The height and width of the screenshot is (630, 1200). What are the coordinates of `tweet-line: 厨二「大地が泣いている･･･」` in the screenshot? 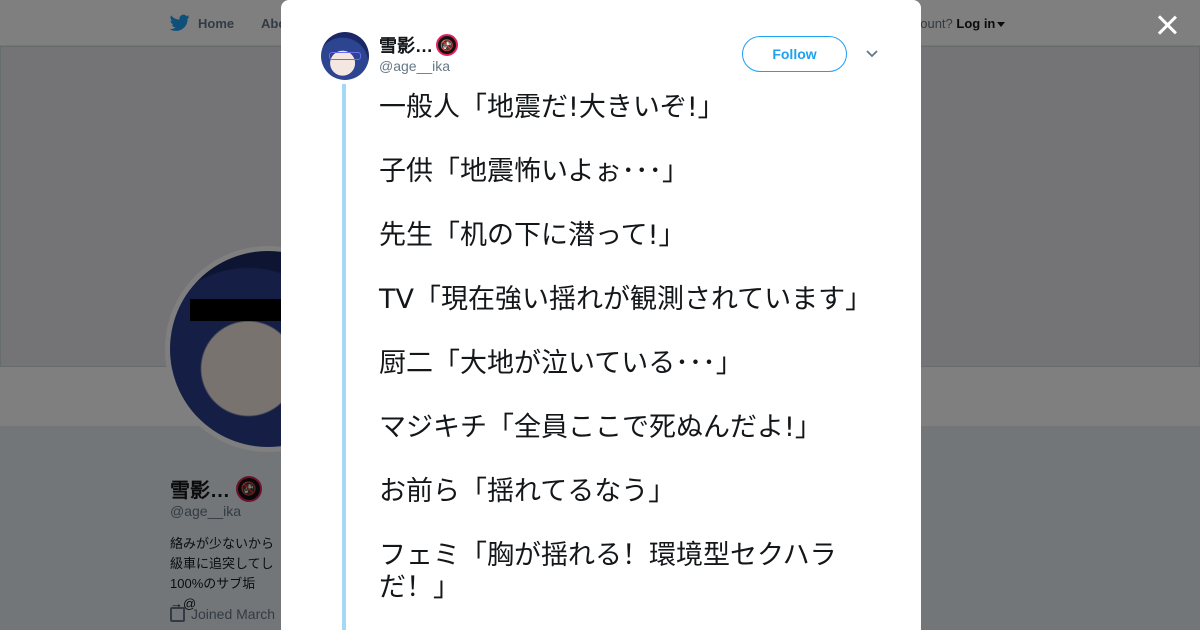 It's located at (561, 363).